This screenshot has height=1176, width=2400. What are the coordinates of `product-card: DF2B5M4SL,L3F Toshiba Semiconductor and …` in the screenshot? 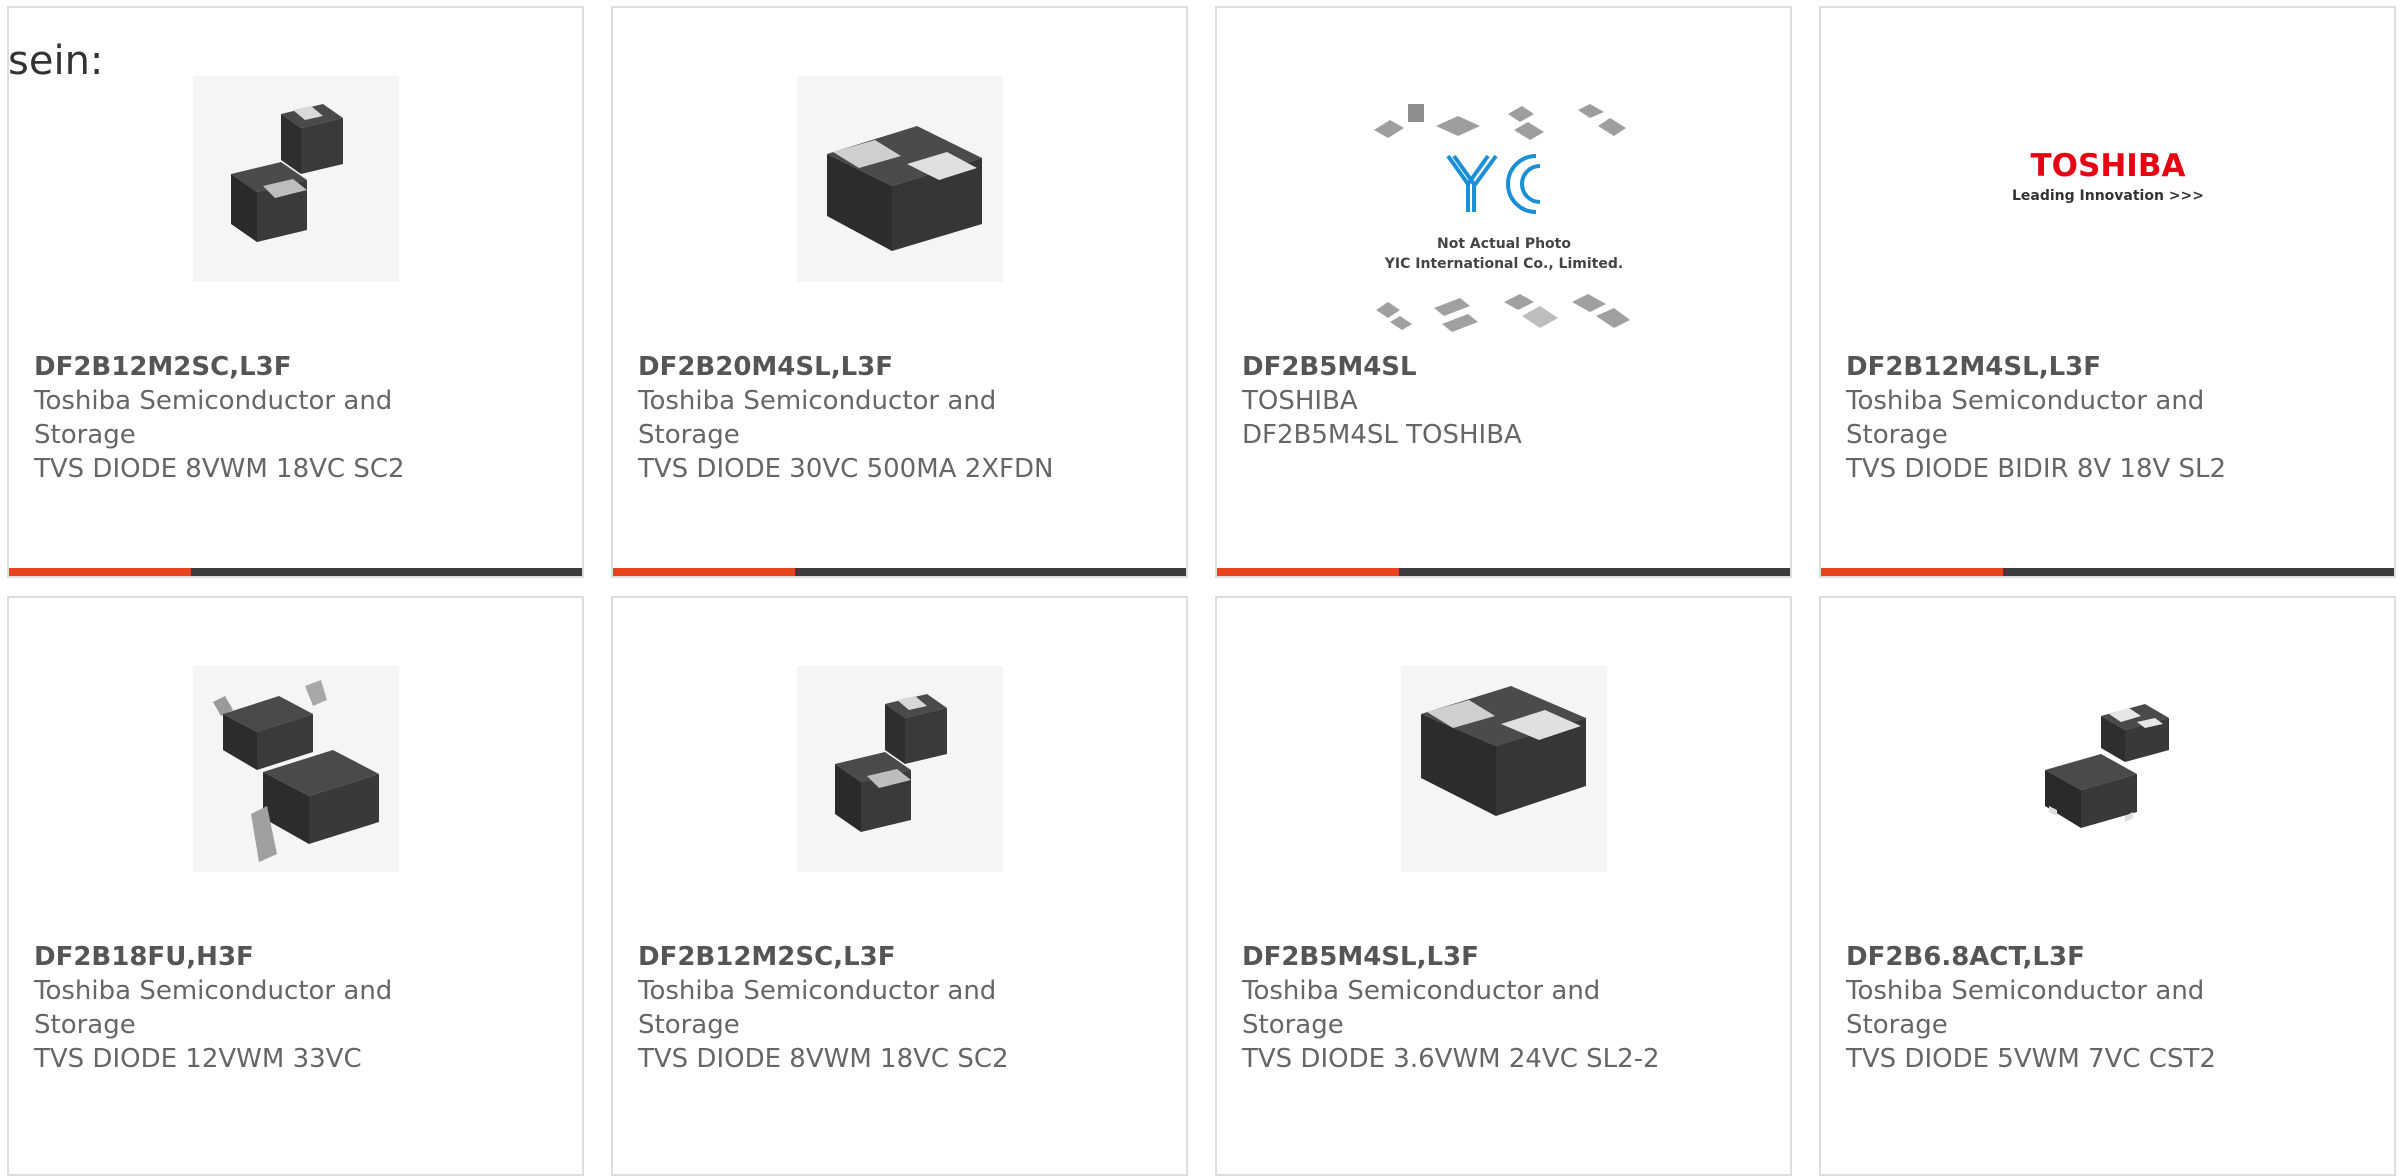 It's located at (1503, 886).